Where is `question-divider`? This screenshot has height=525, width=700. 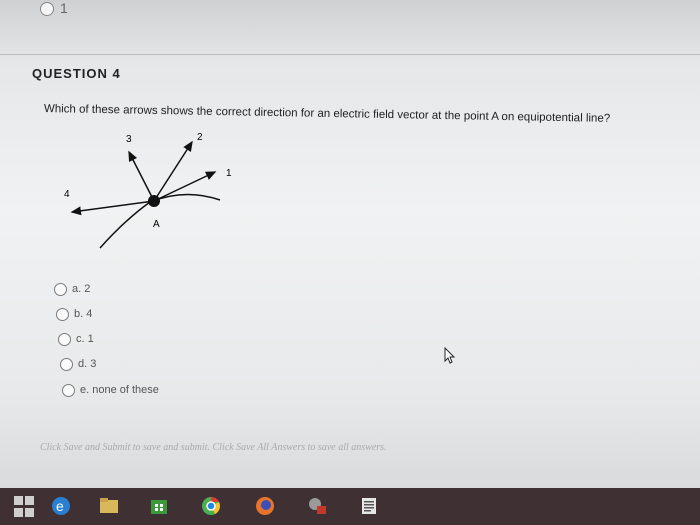 question-divider is located at coordinates (350, 54).